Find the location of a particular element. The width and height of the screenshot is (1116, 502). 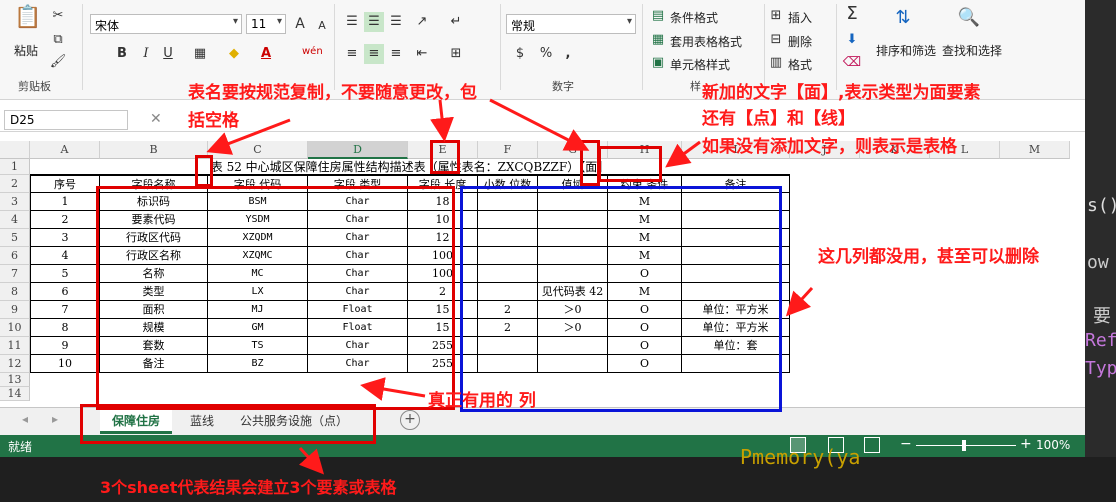

arrow-to-unused is located at coordinates (799, 301).